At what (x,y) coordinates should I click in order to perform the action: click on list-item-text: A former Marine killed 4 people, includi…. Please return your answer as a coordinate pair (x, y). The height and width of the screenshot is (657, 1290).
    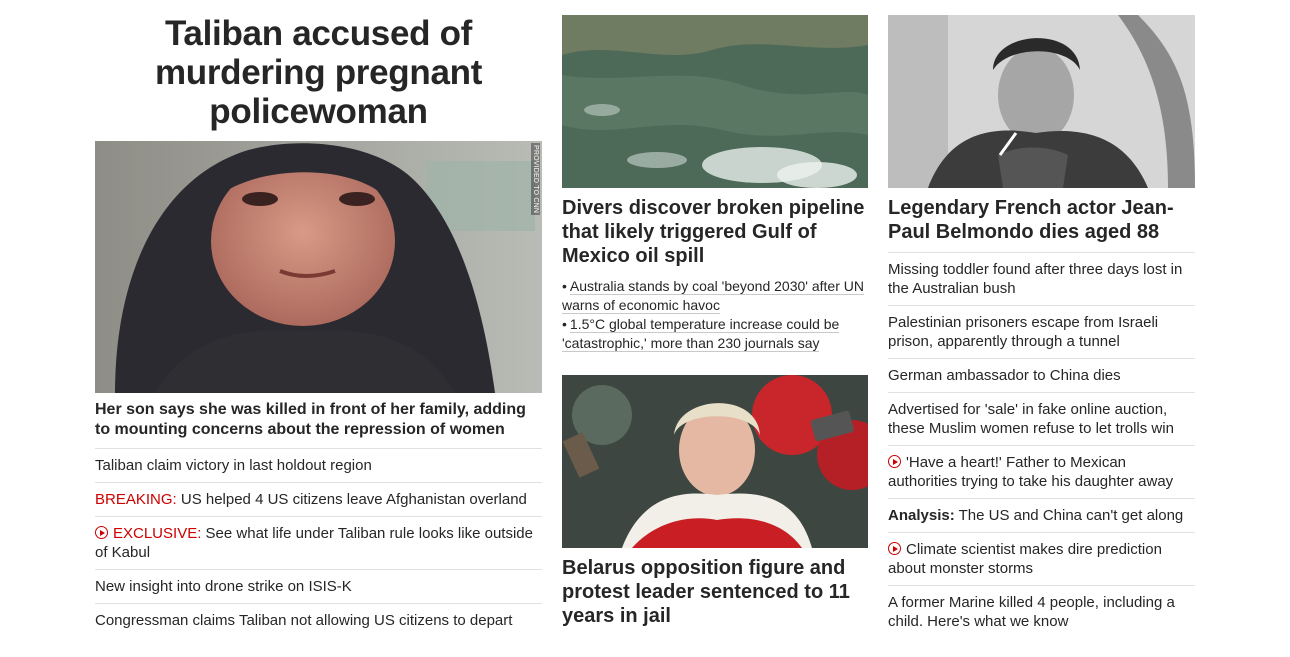
    Looking at the image, I should click on (1031, 612).